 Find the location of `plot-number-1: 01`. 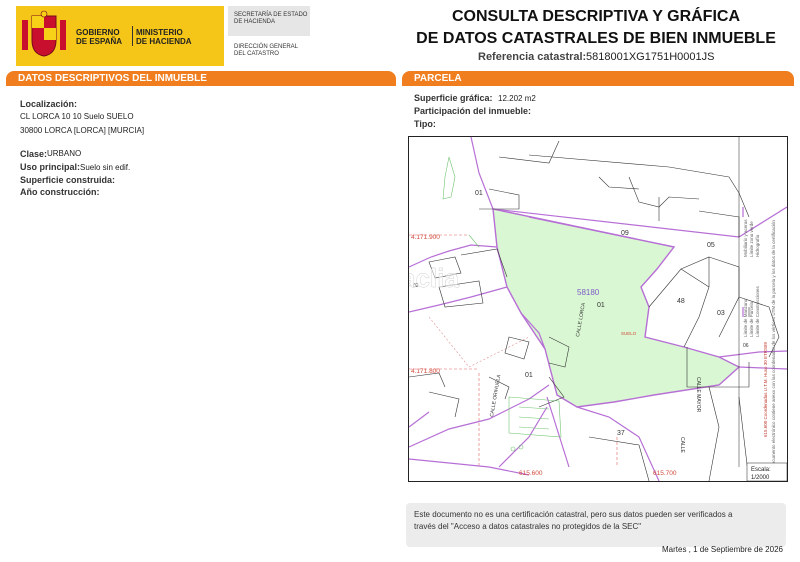

plot-number-1: 01 is located at coordinates (479, 193).